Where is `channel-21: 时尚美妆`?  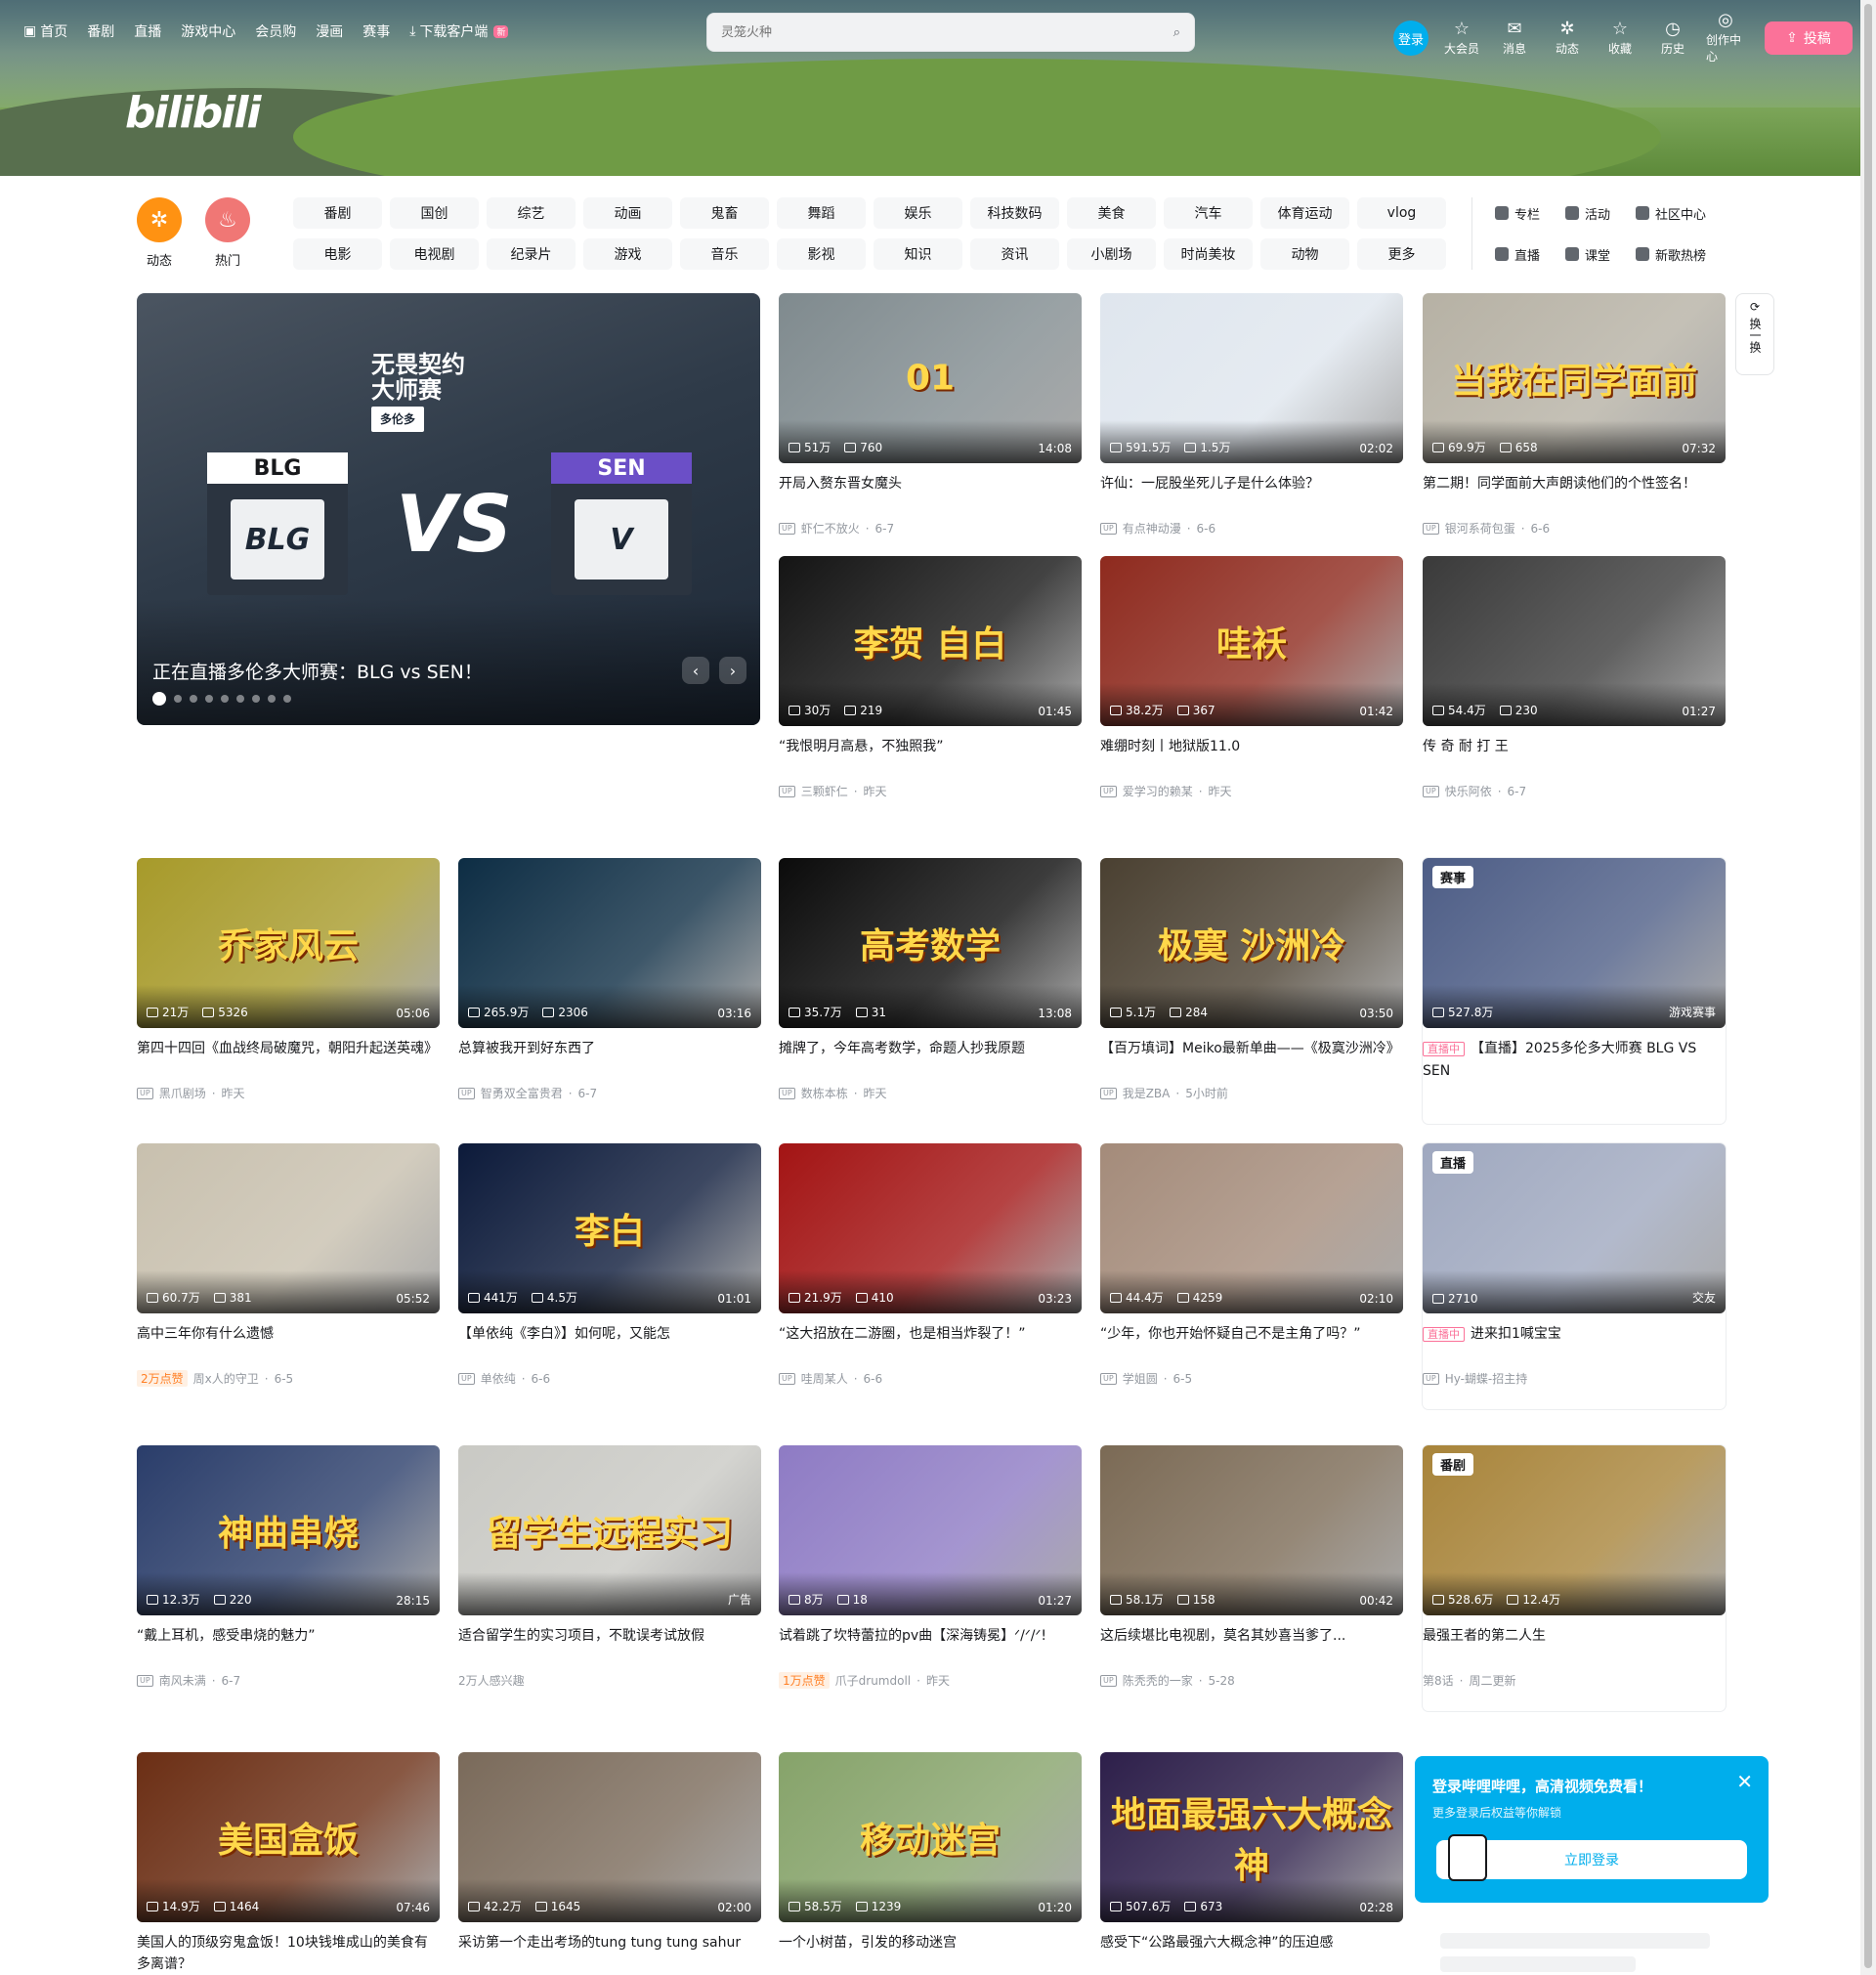
channel-21: 时尚美妆 is located at coordinates (1208, 254).